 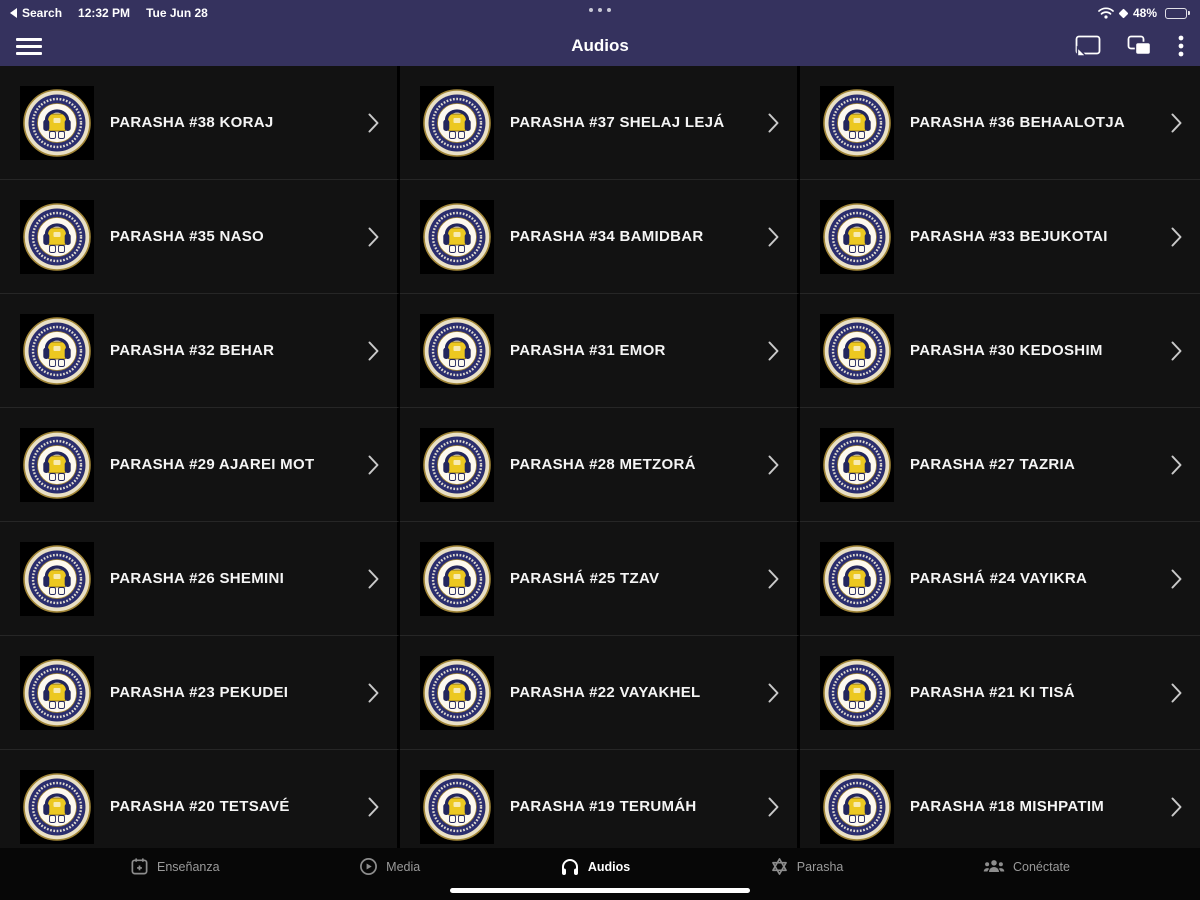 I want to click on audio-item-title: PARASHA #34 BAMIDBAR, so click(x=607, y=236).